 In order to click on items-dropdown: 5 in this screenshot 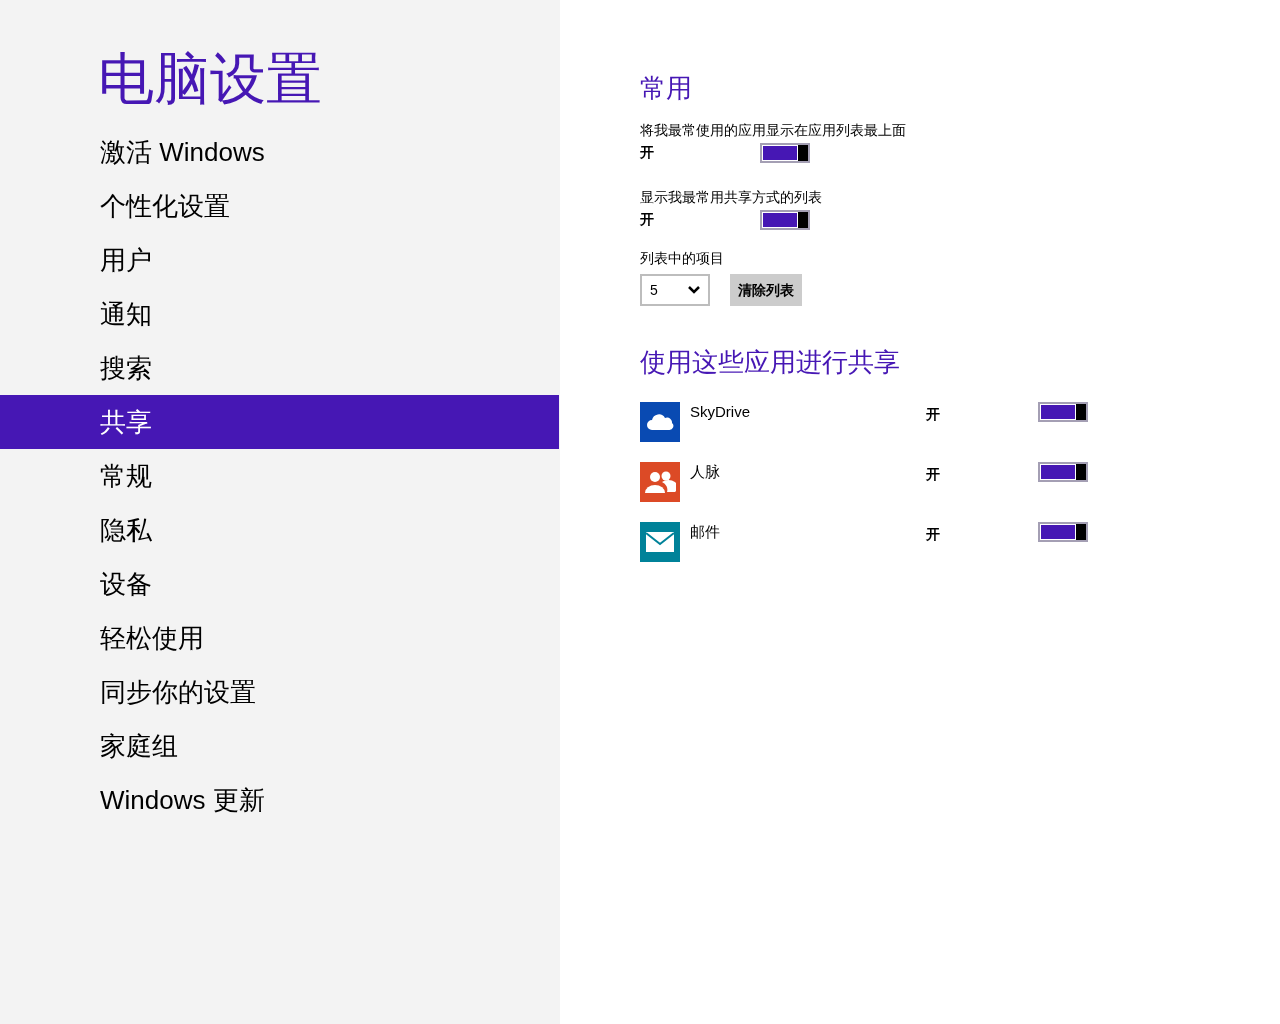, I will do `click(675, 290)`.